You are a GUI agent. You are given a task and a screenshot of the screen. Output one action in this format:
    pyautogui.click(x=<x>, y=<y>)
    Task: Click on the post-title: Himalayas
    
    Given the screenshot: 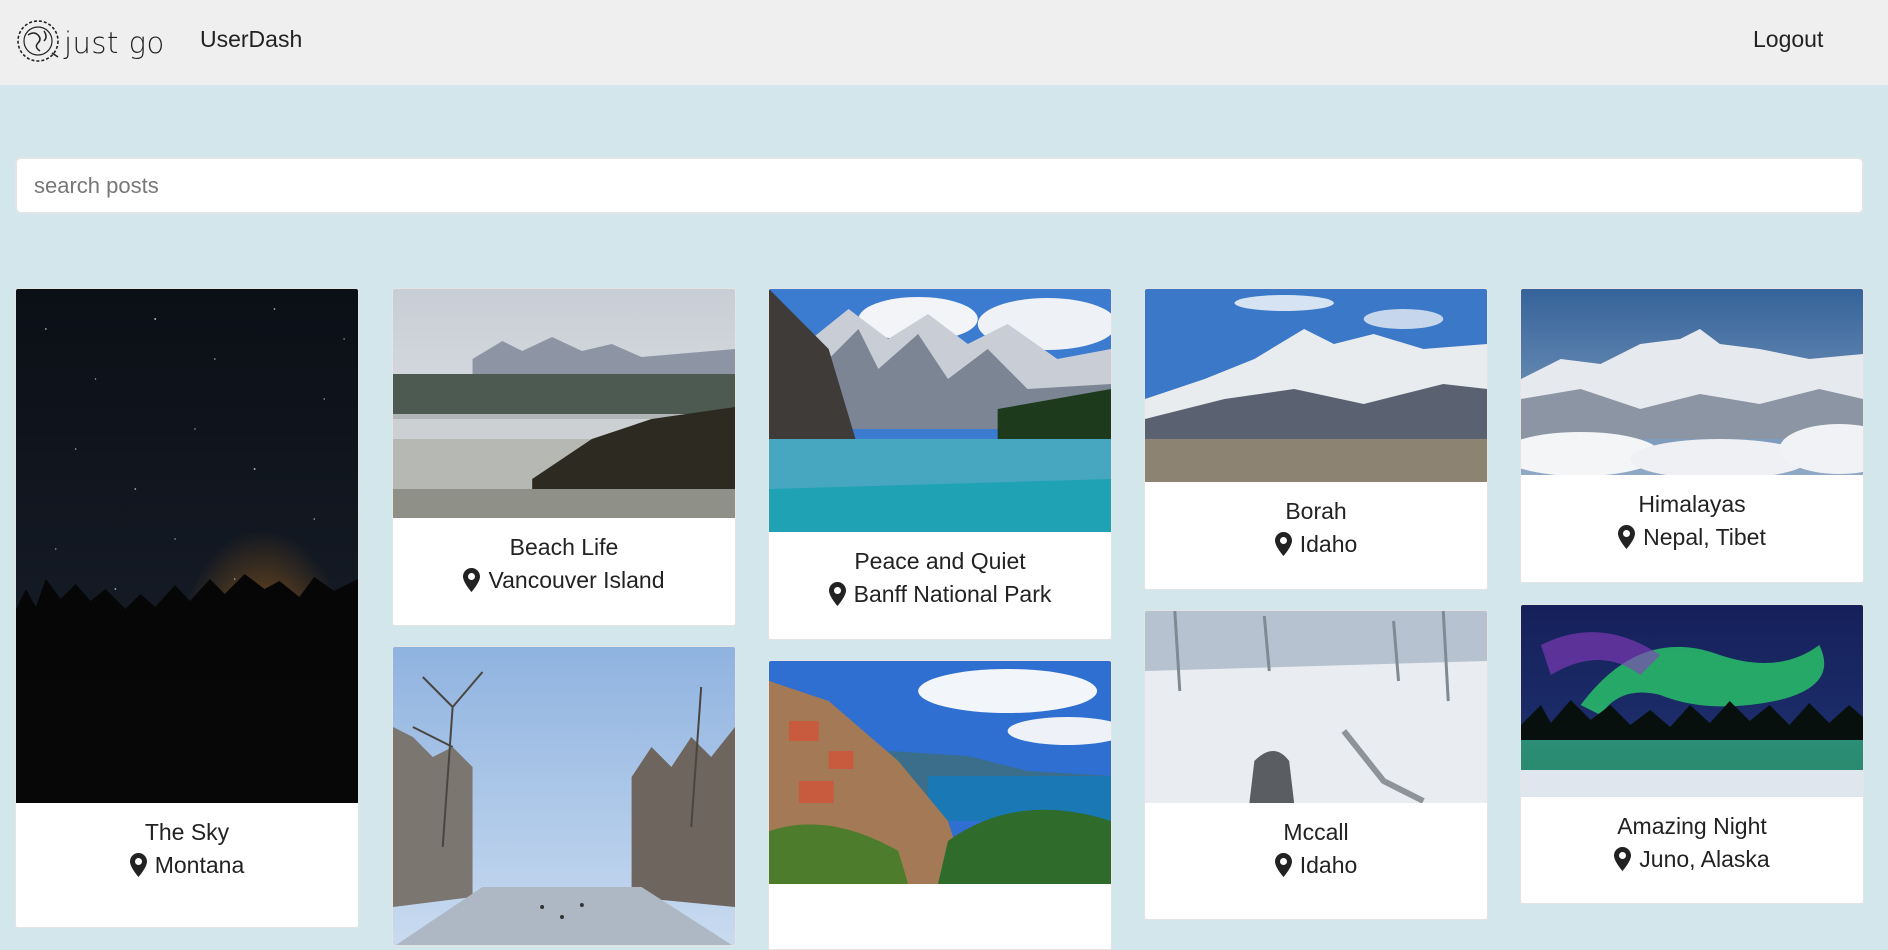 What is the action you would take?
    pyautogui.click(x=1692, y=504)
    